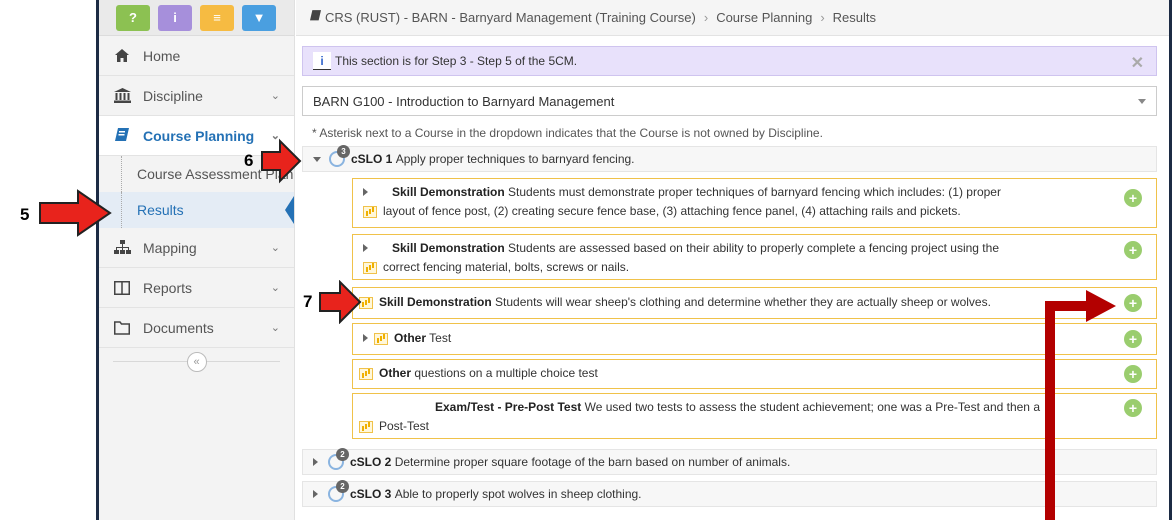 This screenshot has width=1174, height=520. I want to click on sidebar-item-documents: Documents ⌄, so click(196, 328).